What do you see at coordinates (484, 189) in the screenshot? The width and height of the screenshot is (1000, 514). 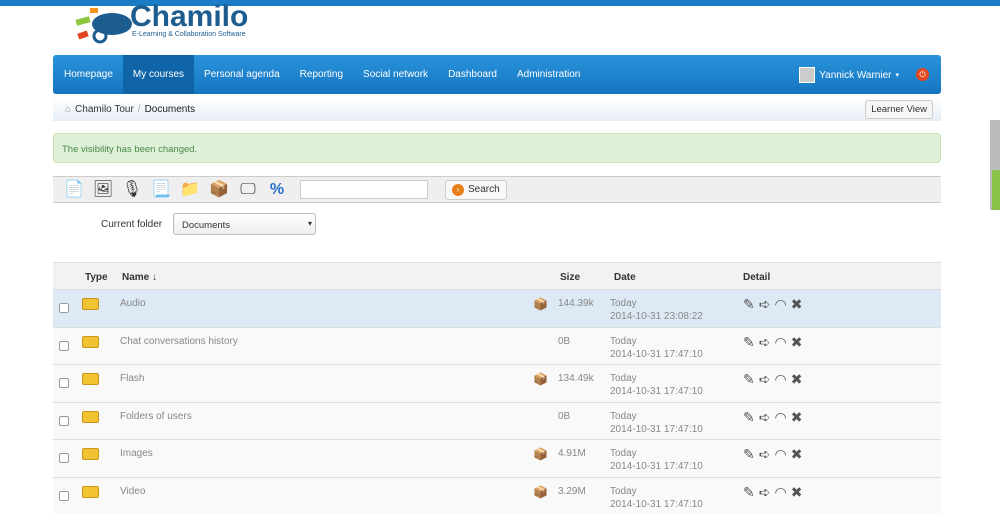 I see `search-button-label: Search` at bounding box center [484, 189].